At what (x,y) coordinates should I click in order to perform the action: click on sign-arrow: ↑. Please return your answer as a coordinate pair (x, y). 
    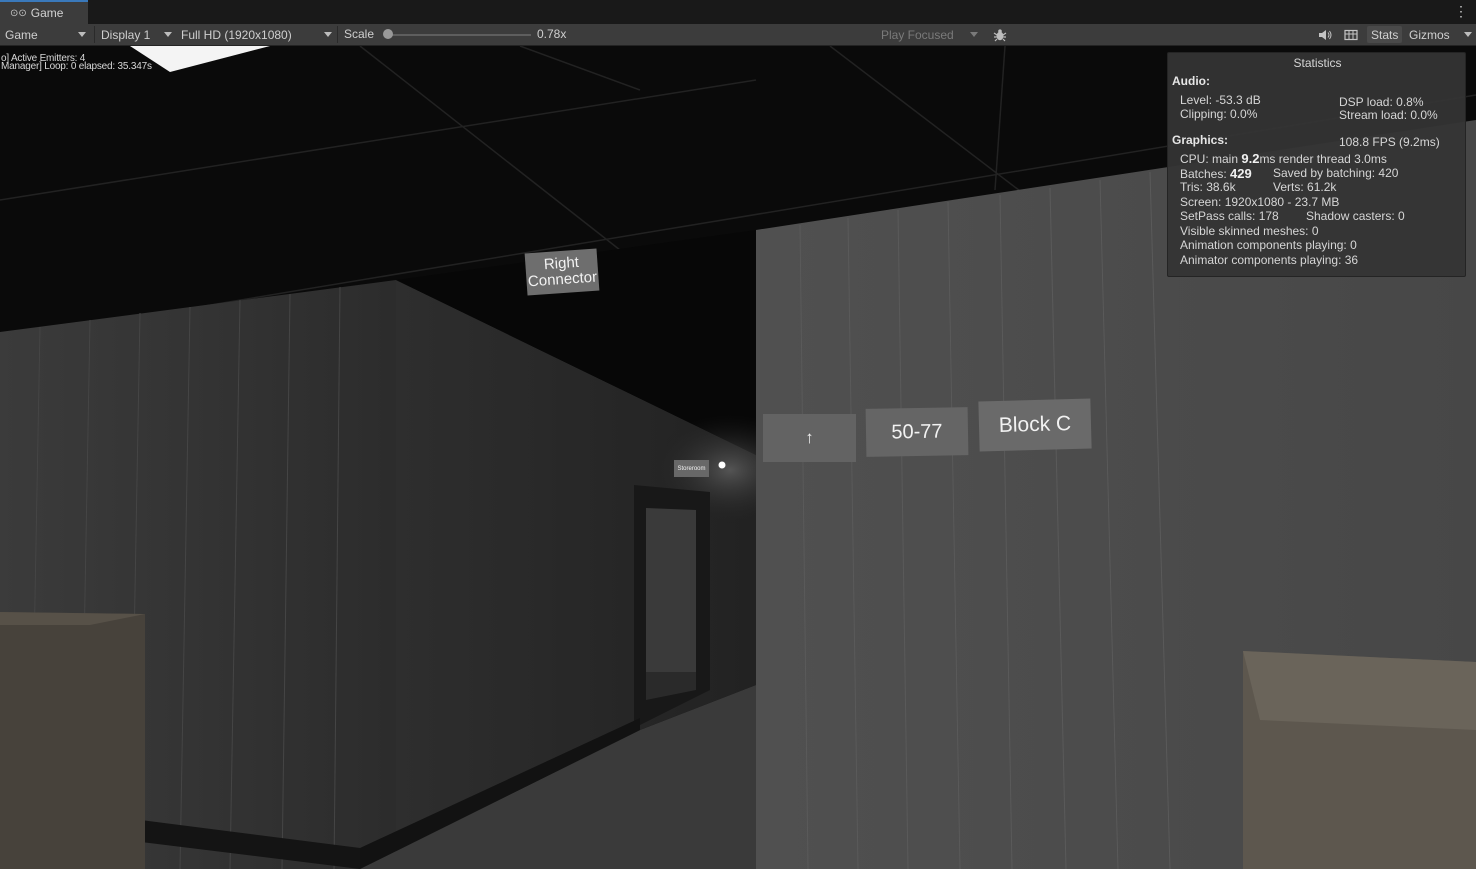
    Looking at the image, I should click on (809, 438).